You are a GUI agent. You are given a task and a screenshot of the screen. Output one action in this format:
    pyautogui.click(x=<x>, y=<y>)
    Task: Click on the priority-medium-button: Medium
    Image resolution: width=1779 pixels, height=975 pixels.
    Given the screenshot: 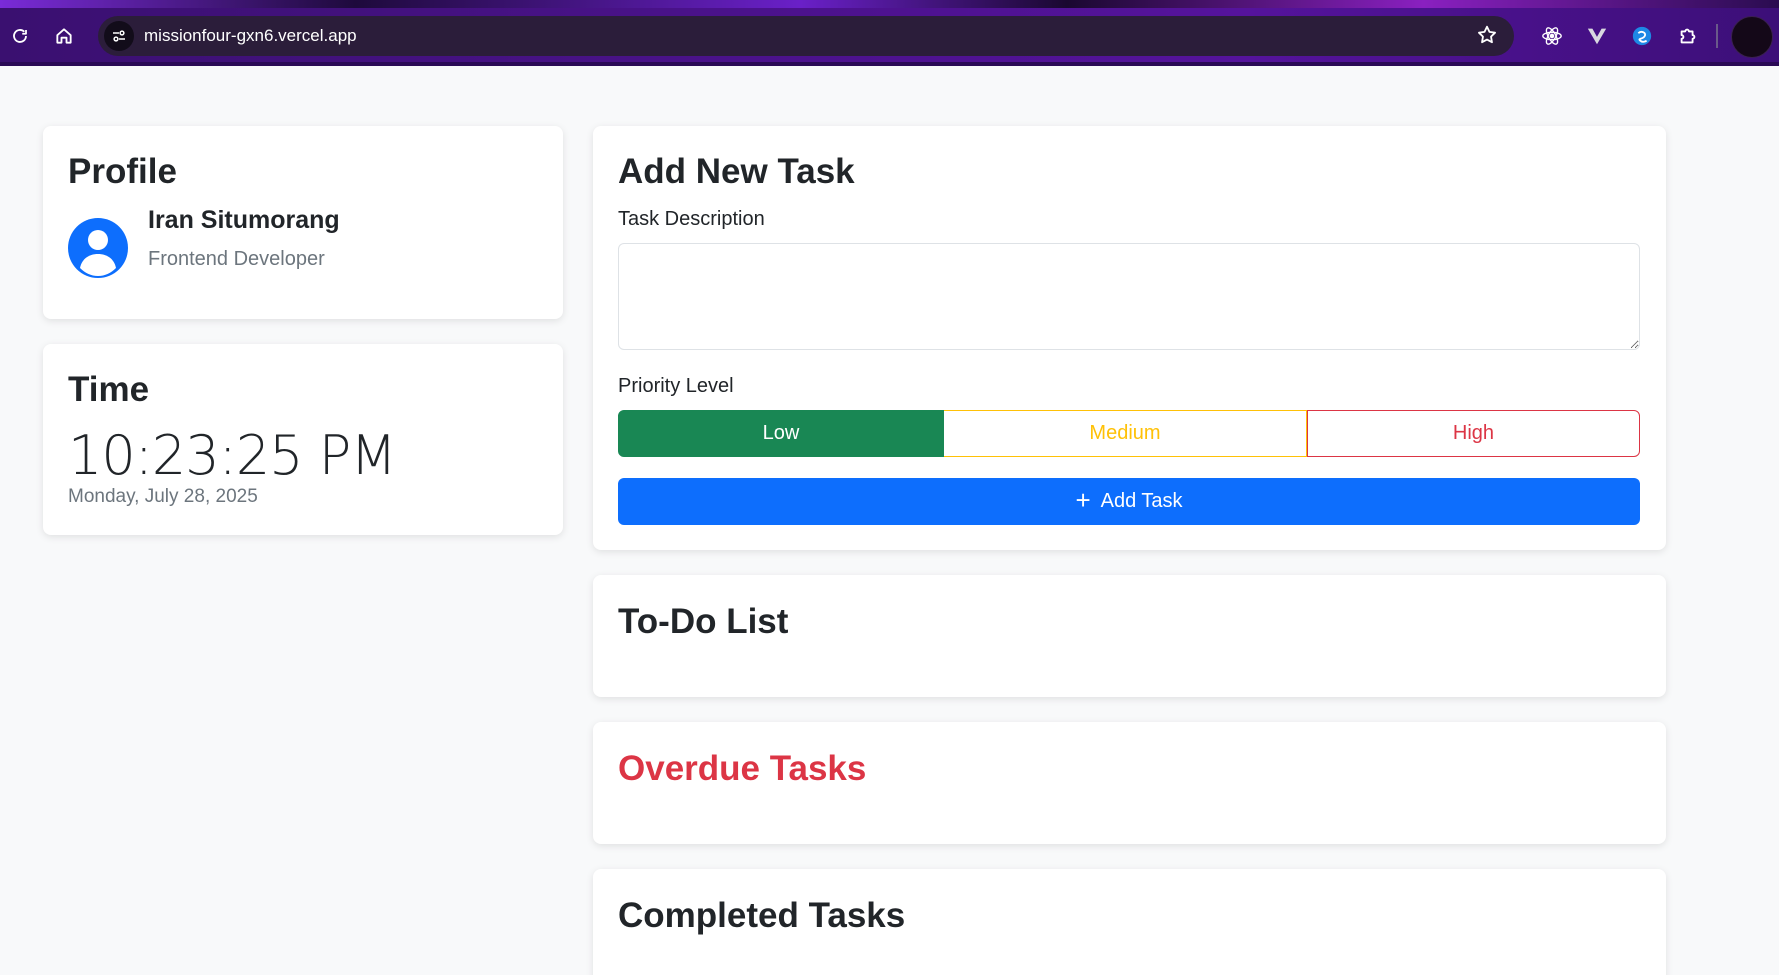 What is the action you would take?
    pyautogui.click(x=1125, y=433)
    